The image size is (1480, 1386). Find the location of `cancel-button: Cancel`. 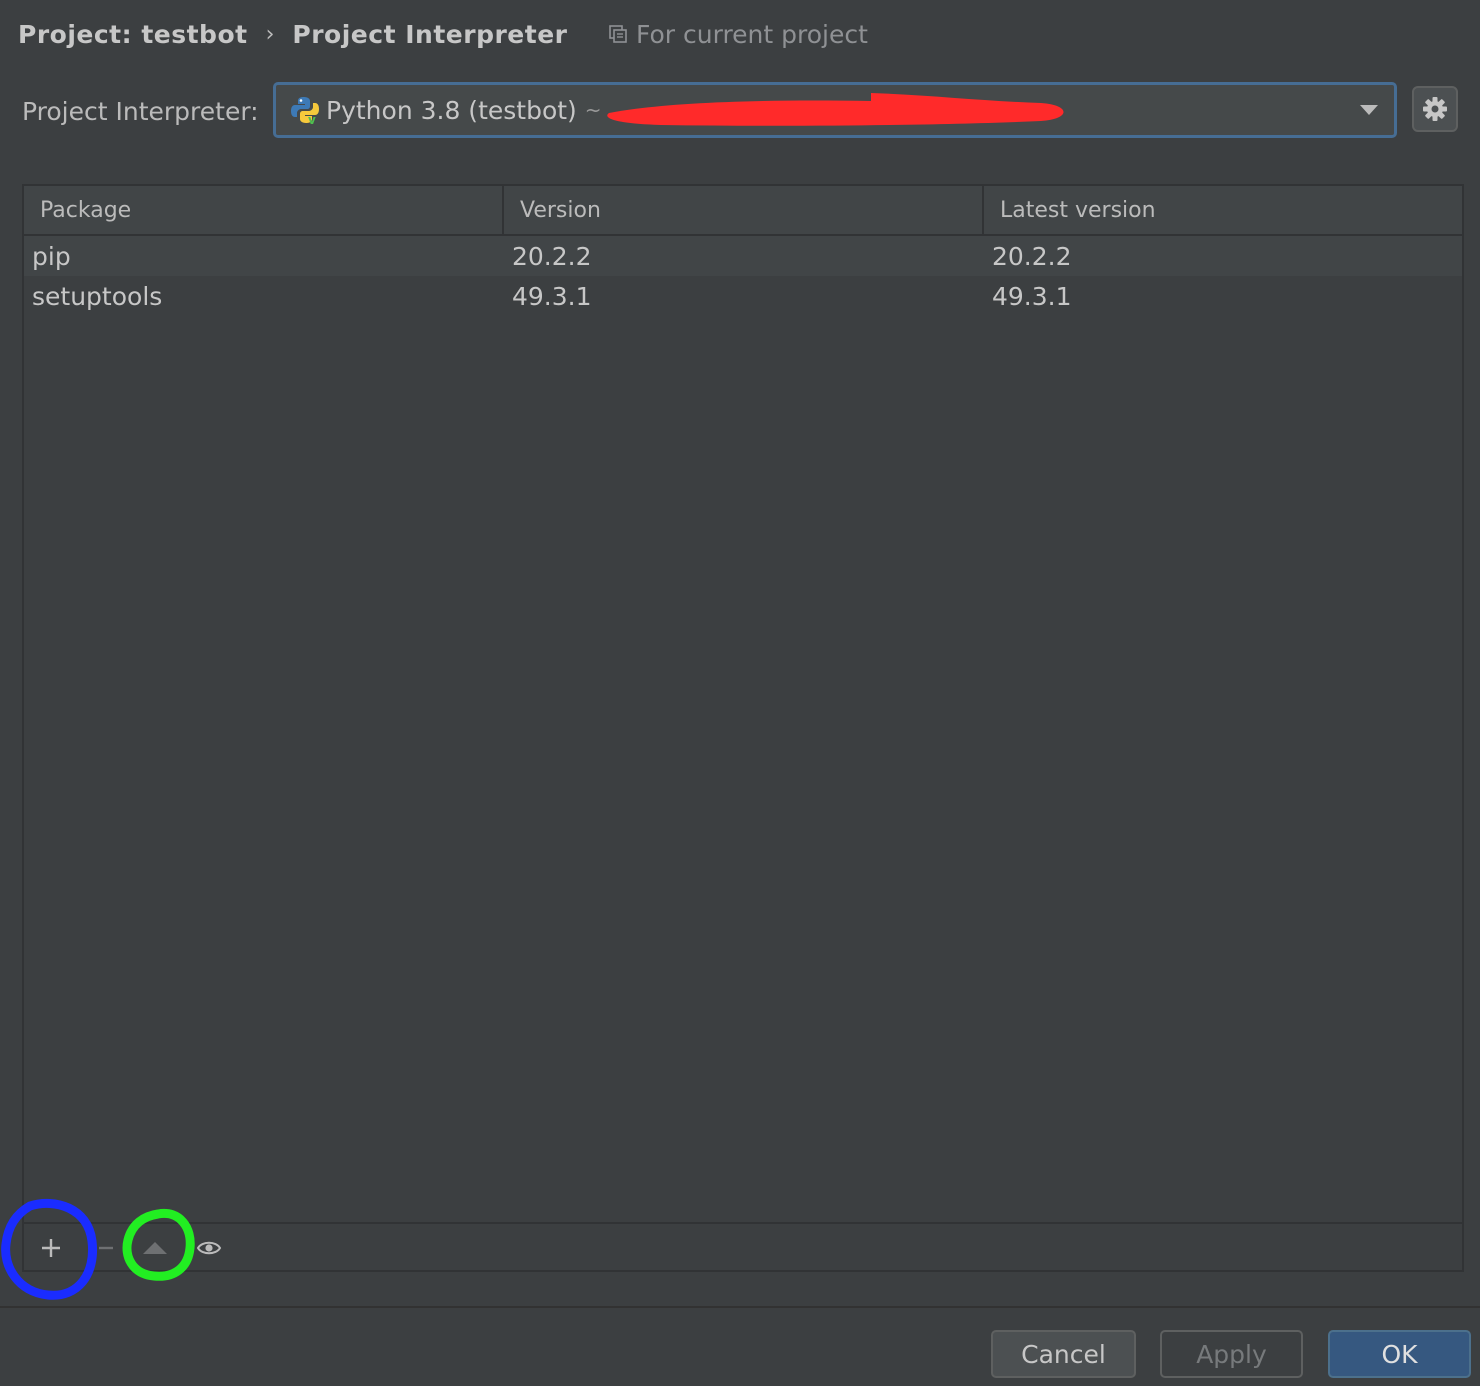

cancel-button: Cancel is located at coordinates (1063, 1354).